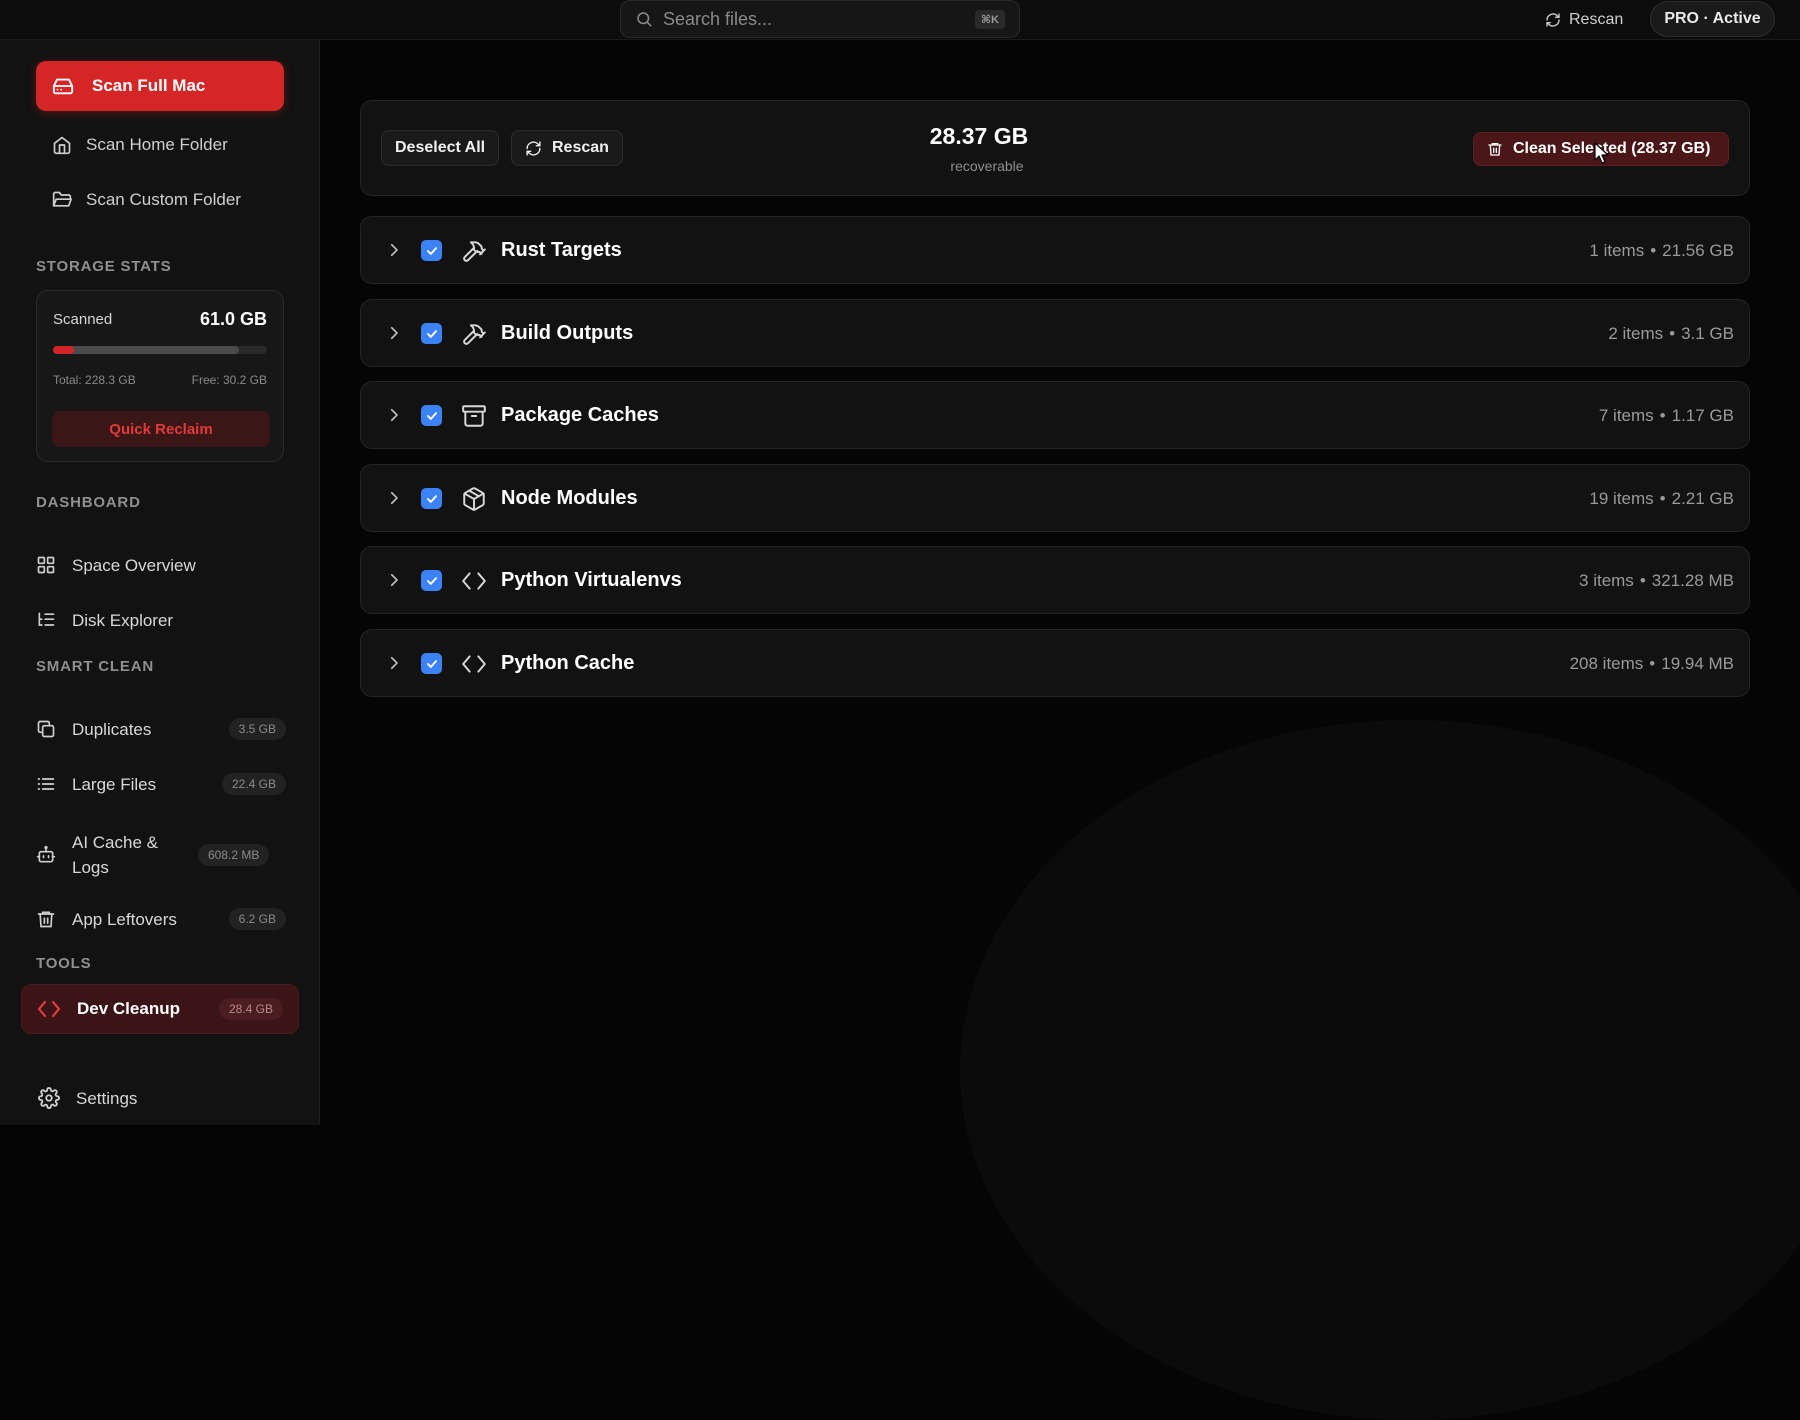  Describe the element at coordinates (1712, 19) in the screenshot. I see `pro-status-badge: PRO · Active` at that location.